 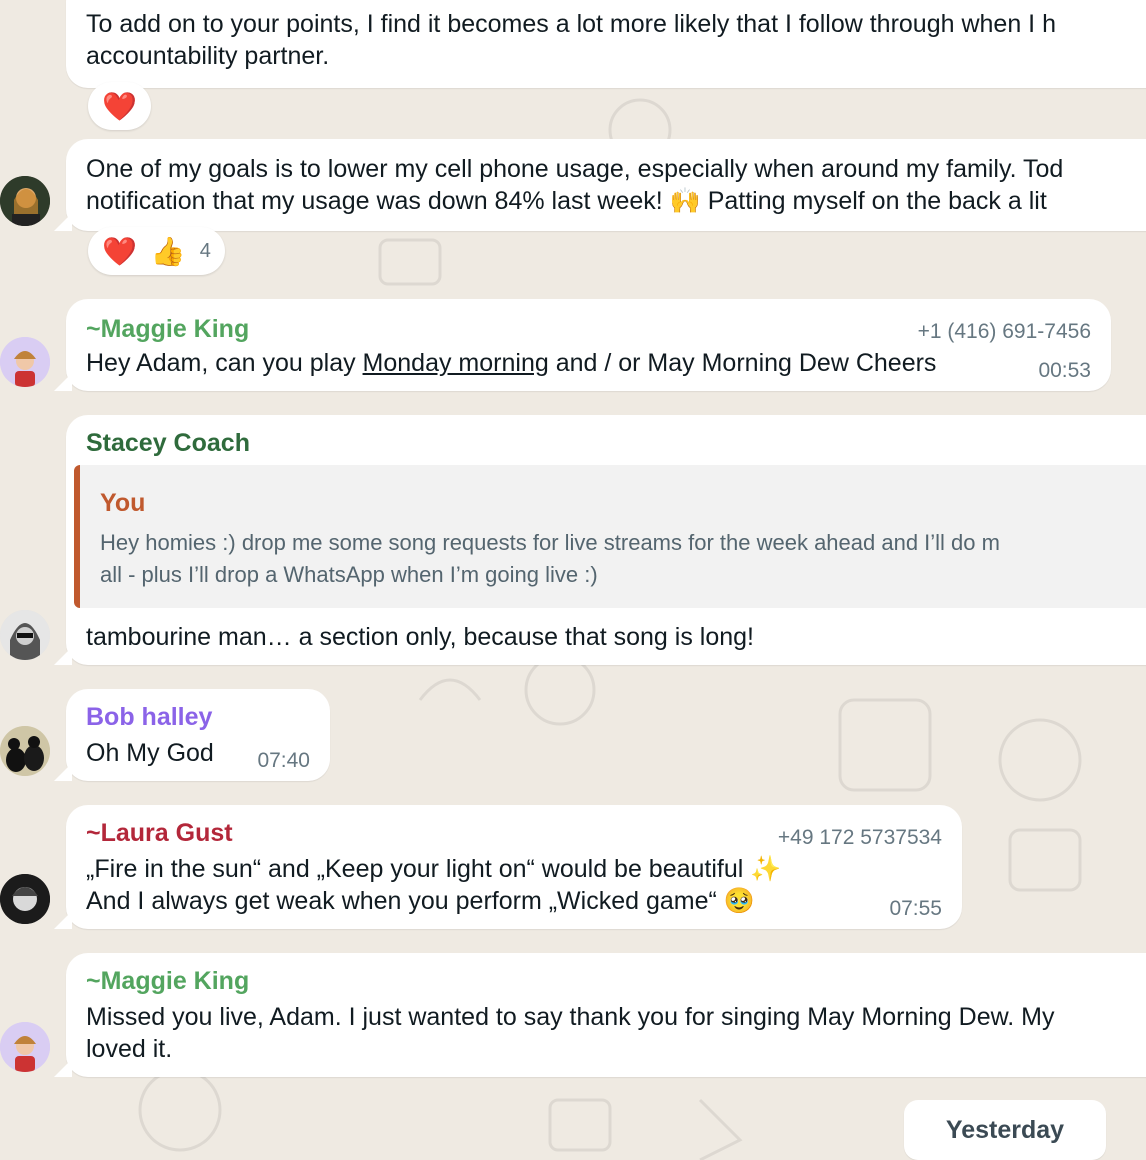 What do you see at coordinates (915, 908) in the screenshot?
I see `message-time: 07:55` at bounding box center [915, 908].